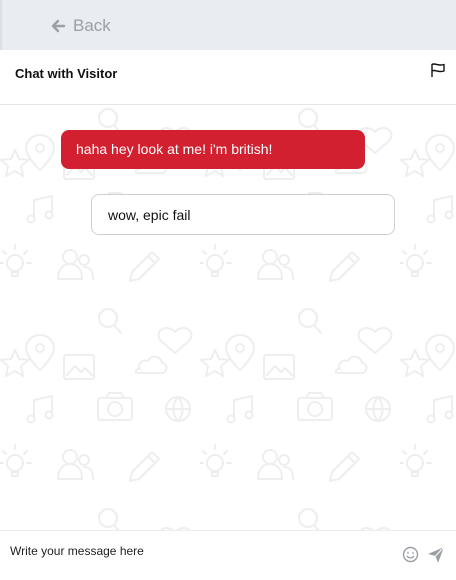  What do you see at coordinates (58, 26) in the screenshot?
I see `arrow-left-icon` at bounding box center [58, 26].